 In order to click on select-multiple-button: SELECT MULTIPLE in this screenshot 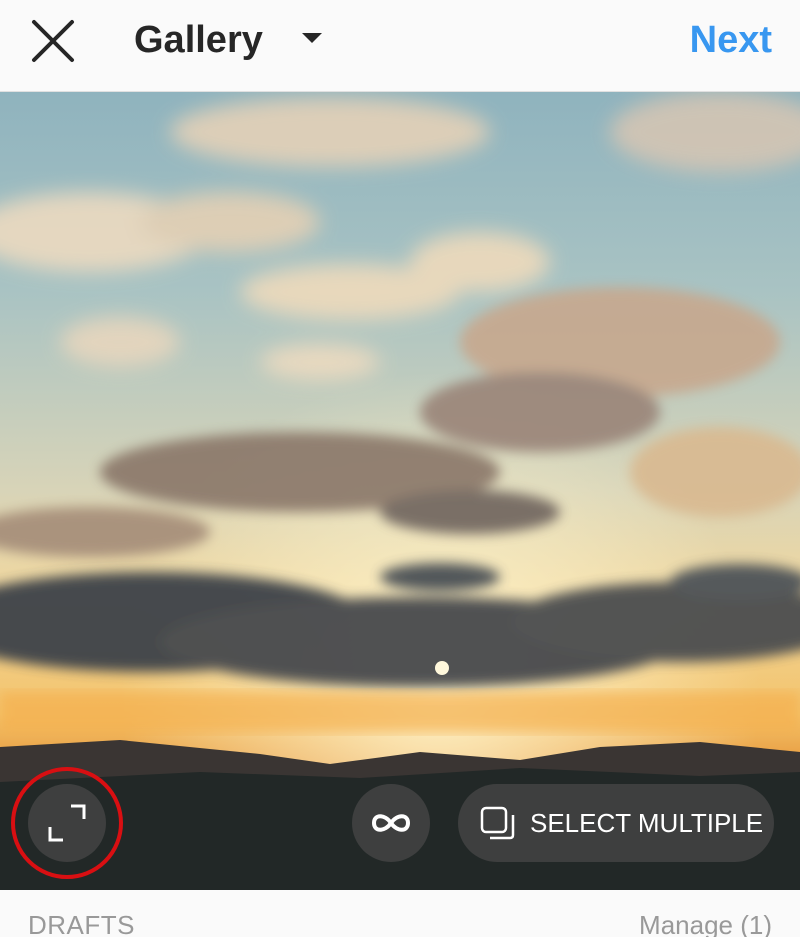, I will do `click(616, 823)`.